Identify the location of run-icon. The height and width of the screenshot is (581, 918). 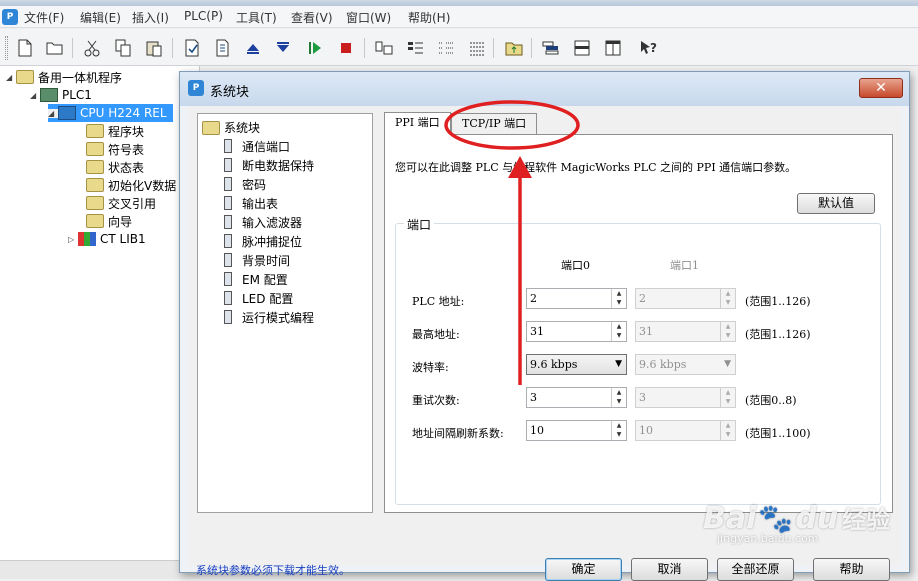
(315, 48).